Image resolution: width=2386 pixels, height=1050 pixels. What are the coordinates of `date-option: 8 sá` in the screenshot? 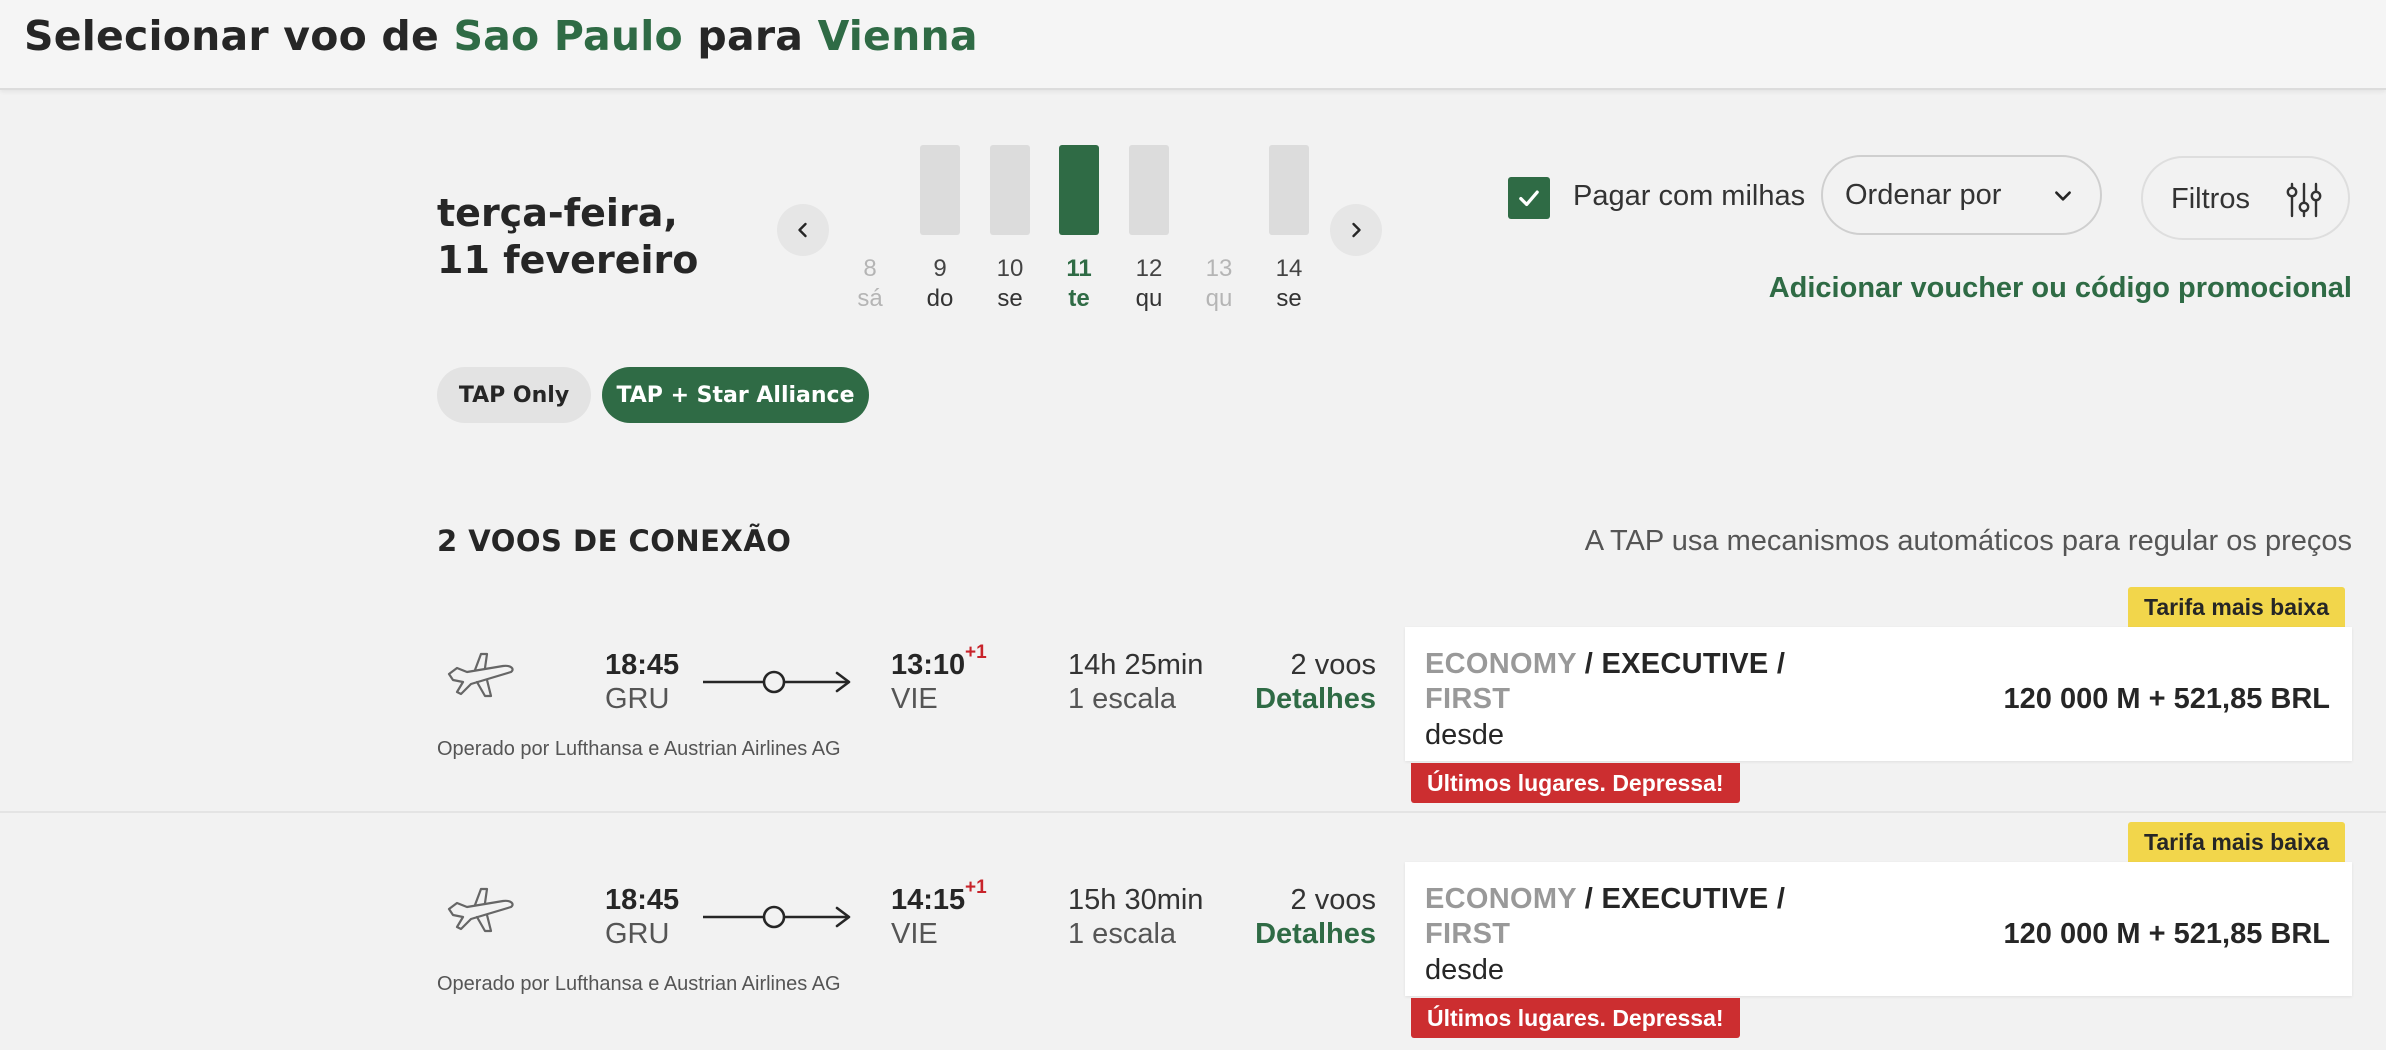 It's located at (870, 230).